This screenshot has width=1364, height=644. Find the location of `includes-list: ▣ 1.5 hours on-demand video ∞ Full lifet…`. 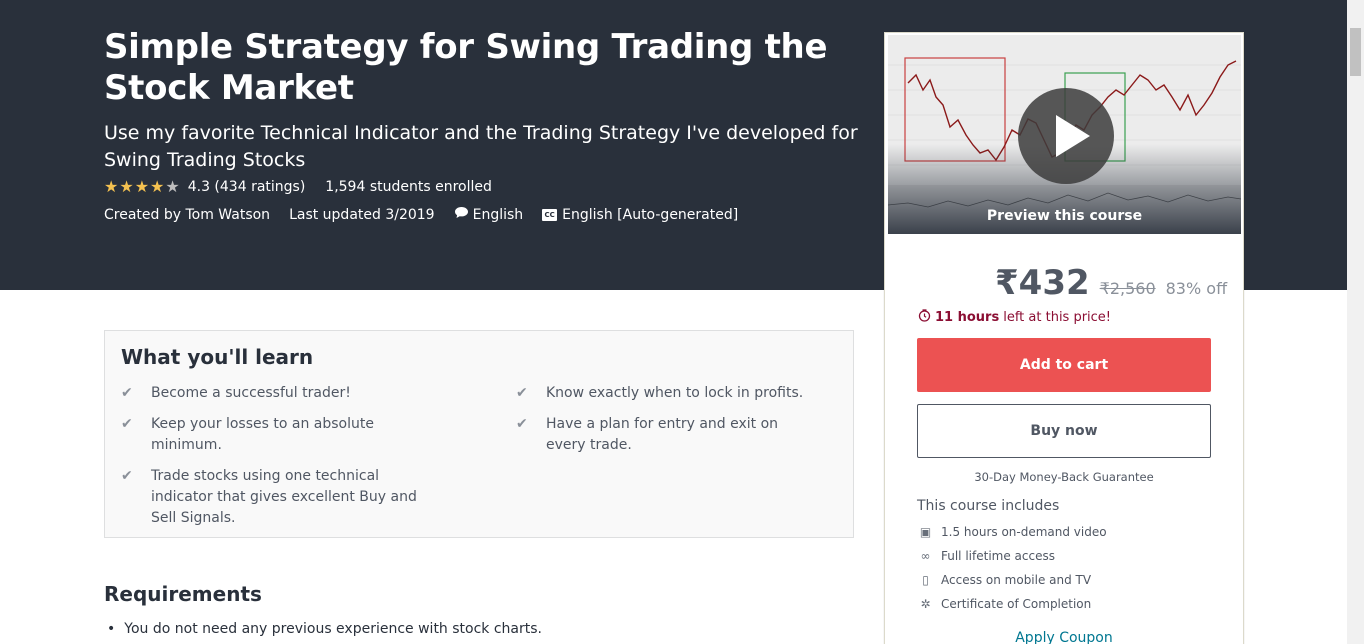

includes-list: ▣ 1.5 hours on-demand video ∞ Full lifet… is located at coordinates (1012, 568).